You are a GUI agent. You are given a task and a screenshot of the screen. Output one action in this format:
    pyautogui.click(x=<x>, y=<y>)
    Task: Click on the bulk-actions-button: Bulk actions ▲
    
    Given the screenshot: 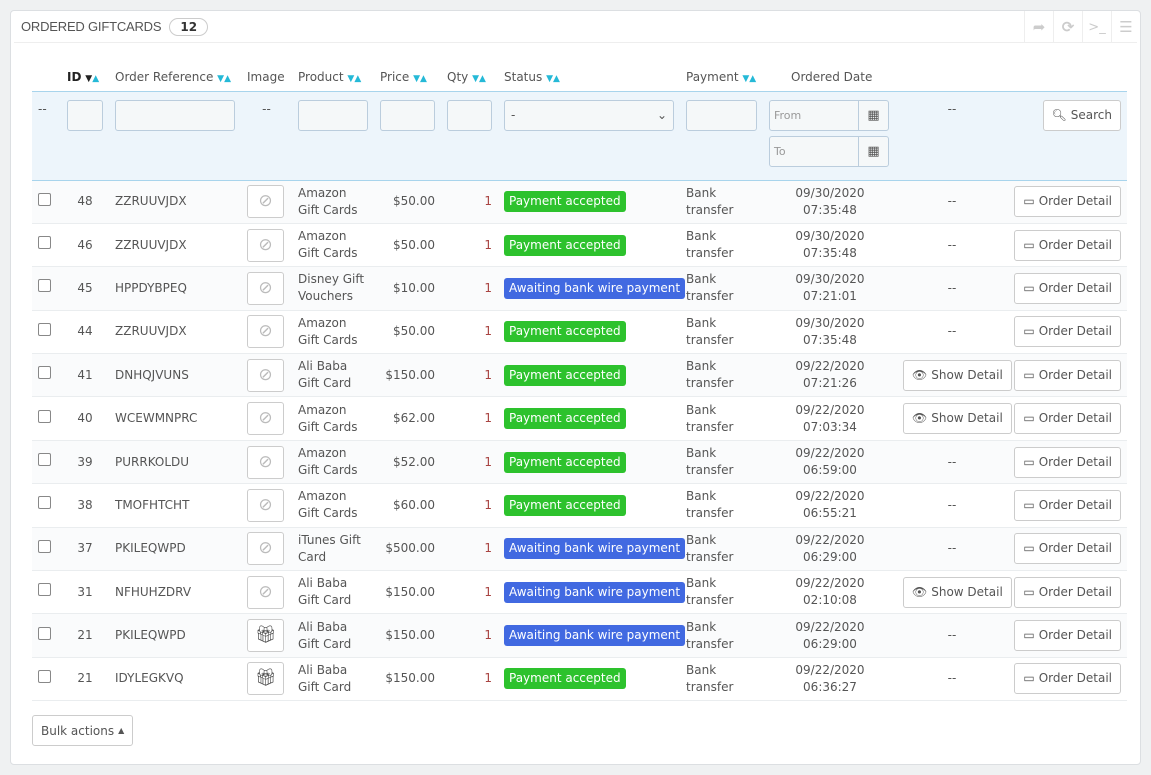 What is the action you would take?
    pyautogui.click(x=83, y=730)
    